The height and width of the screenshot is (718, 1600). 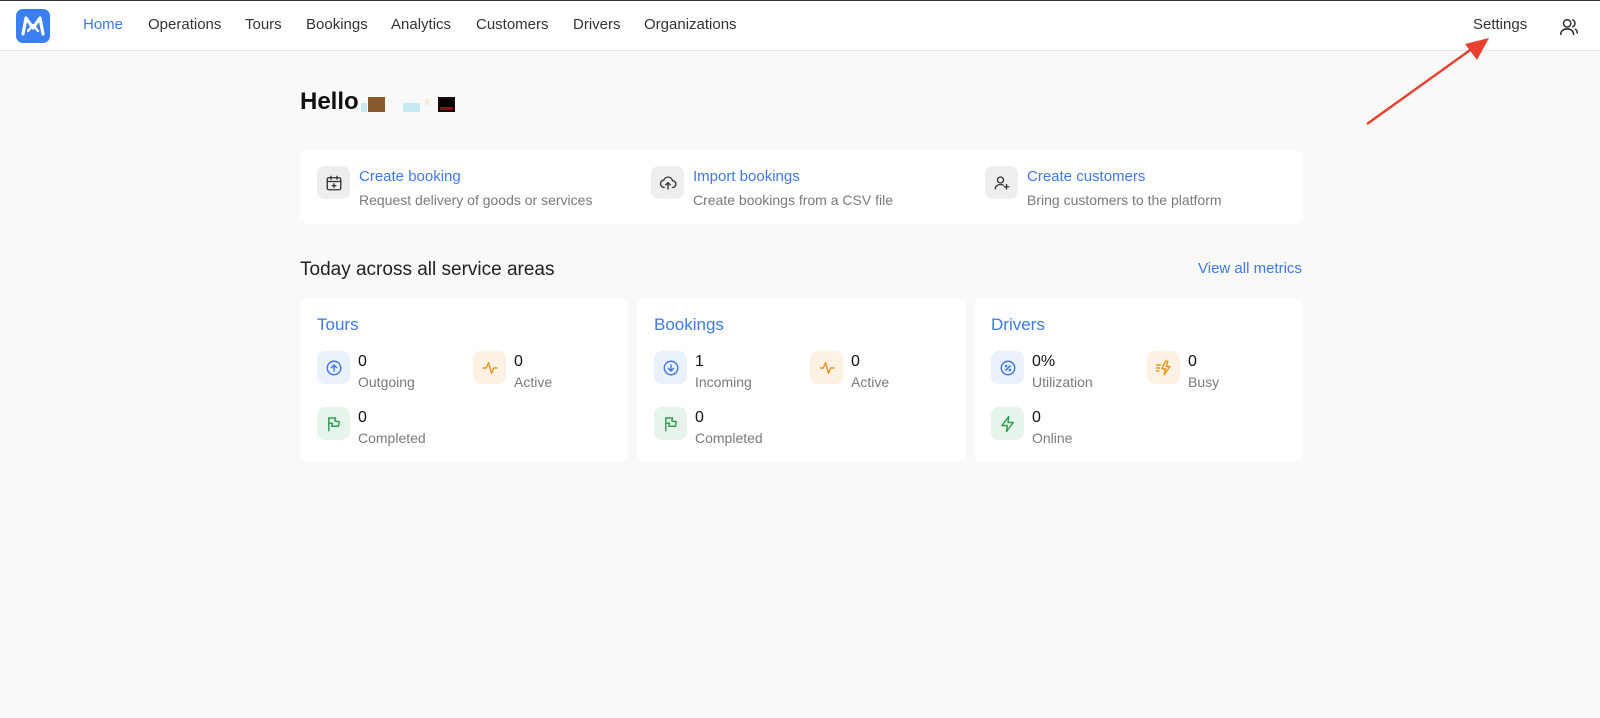 What do you see at coordinates (793, 200) in the screenshot?
I see `import-bookings-description: Create bookings from a CSV file` at bounding box center [793, 200].